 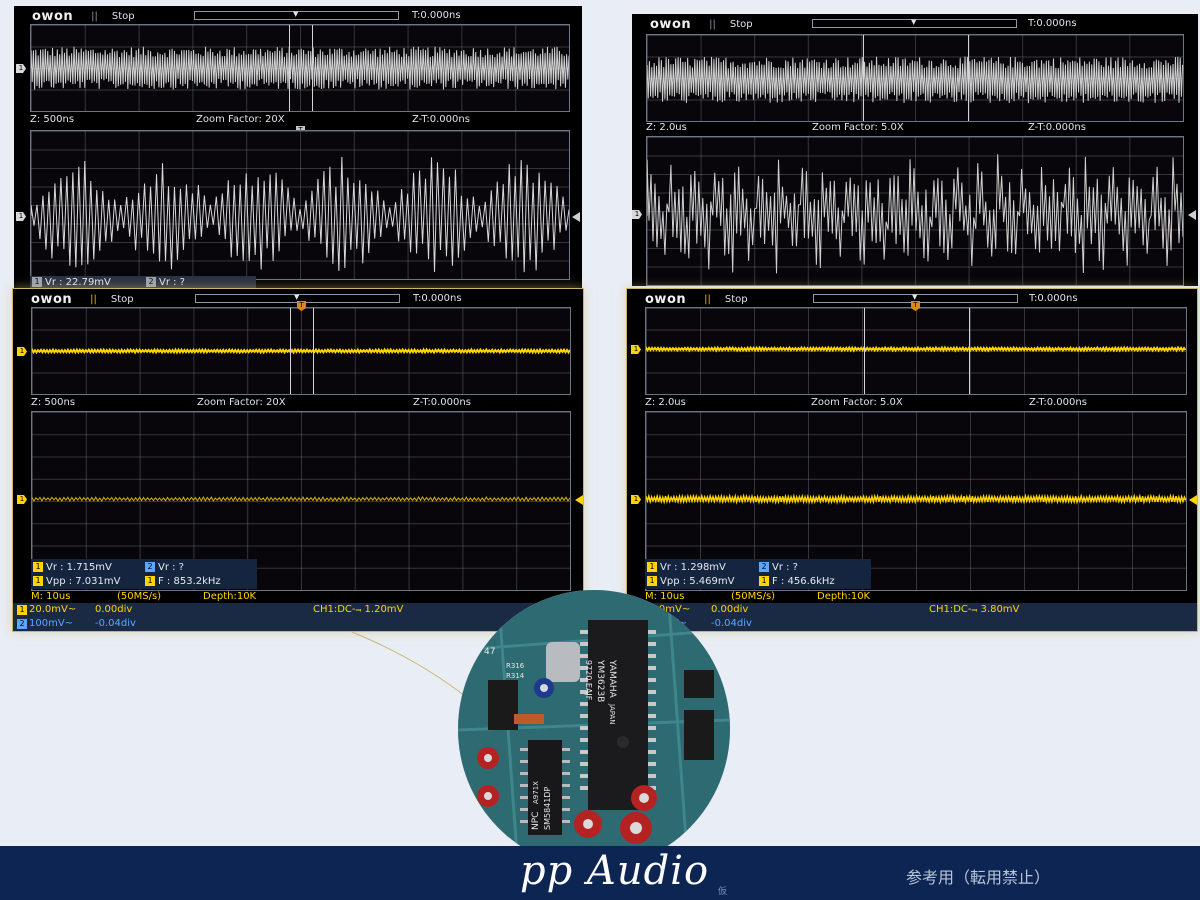 What do you see at coordinates (358, 609) in the screenshot?
I see `trigger-setting: CH1:DC-⫬ 1.20mV` at bounding box center [358, 609].